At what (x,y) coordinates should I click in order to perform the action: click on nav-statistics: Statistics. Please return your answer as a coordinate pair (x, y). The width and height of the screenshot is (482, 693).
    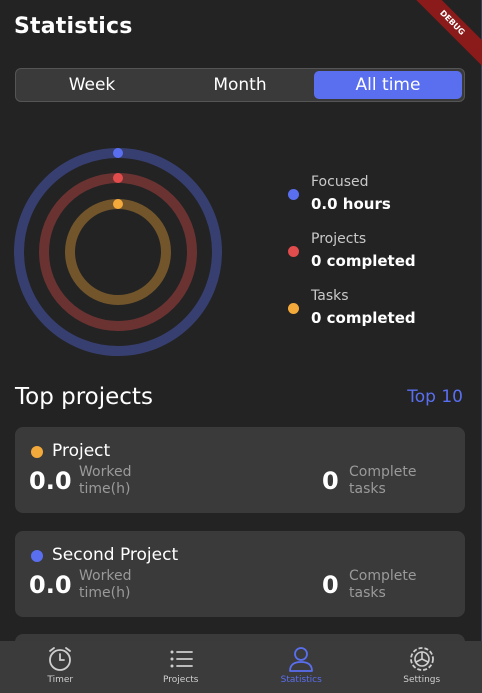
    Looking at the image, I should click on (301, 667).